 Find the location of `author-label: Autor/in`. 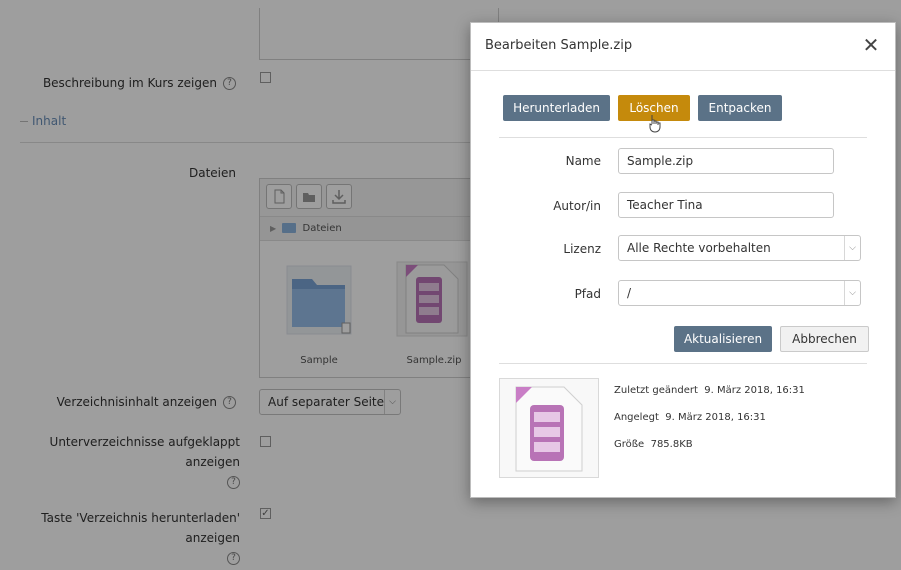

author-label: Autor/in is located at coordinates (577, 206).